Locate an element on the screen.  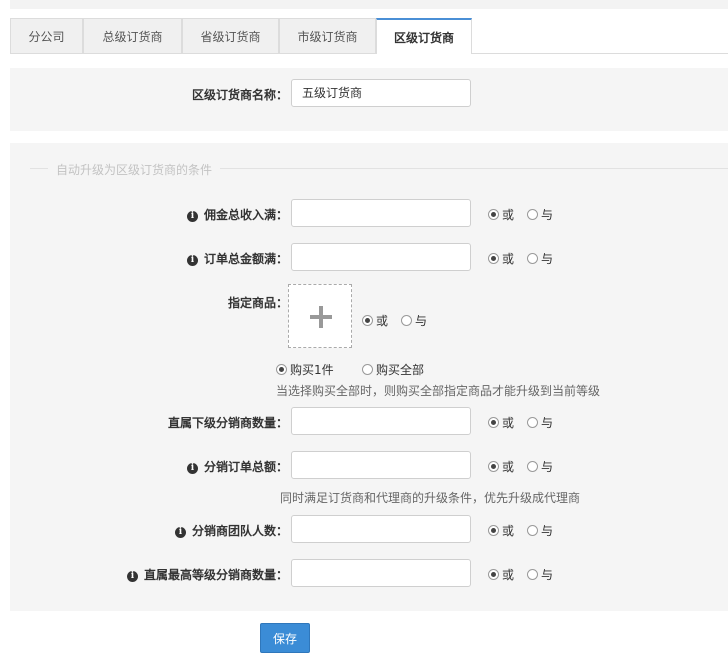
tab-bar: 分公司 总级订货商 省级订货商 市级订货商 区级订货商 is located at coordinates (369, 36).